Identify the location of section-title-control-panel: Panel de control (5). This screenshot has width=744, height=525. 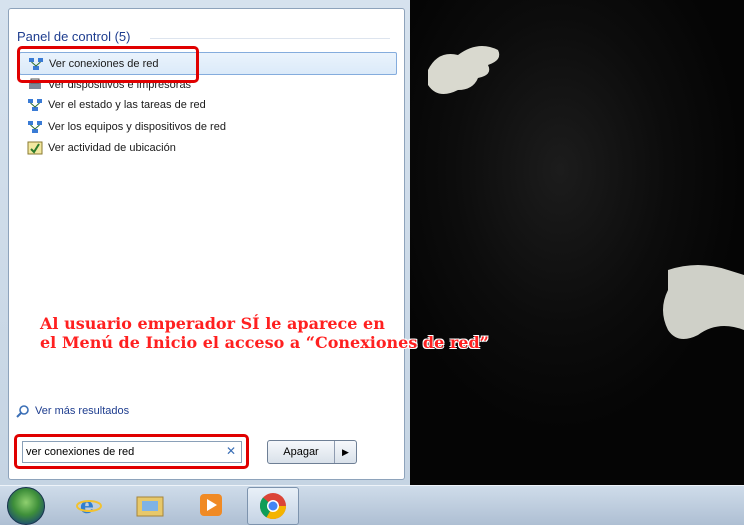
(74, 36).